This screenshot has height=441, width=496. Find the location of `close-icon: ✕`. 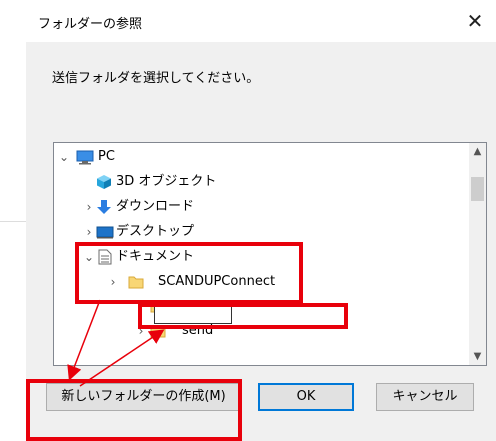

close-icon: ✕ is located at coordinates (475, 21).